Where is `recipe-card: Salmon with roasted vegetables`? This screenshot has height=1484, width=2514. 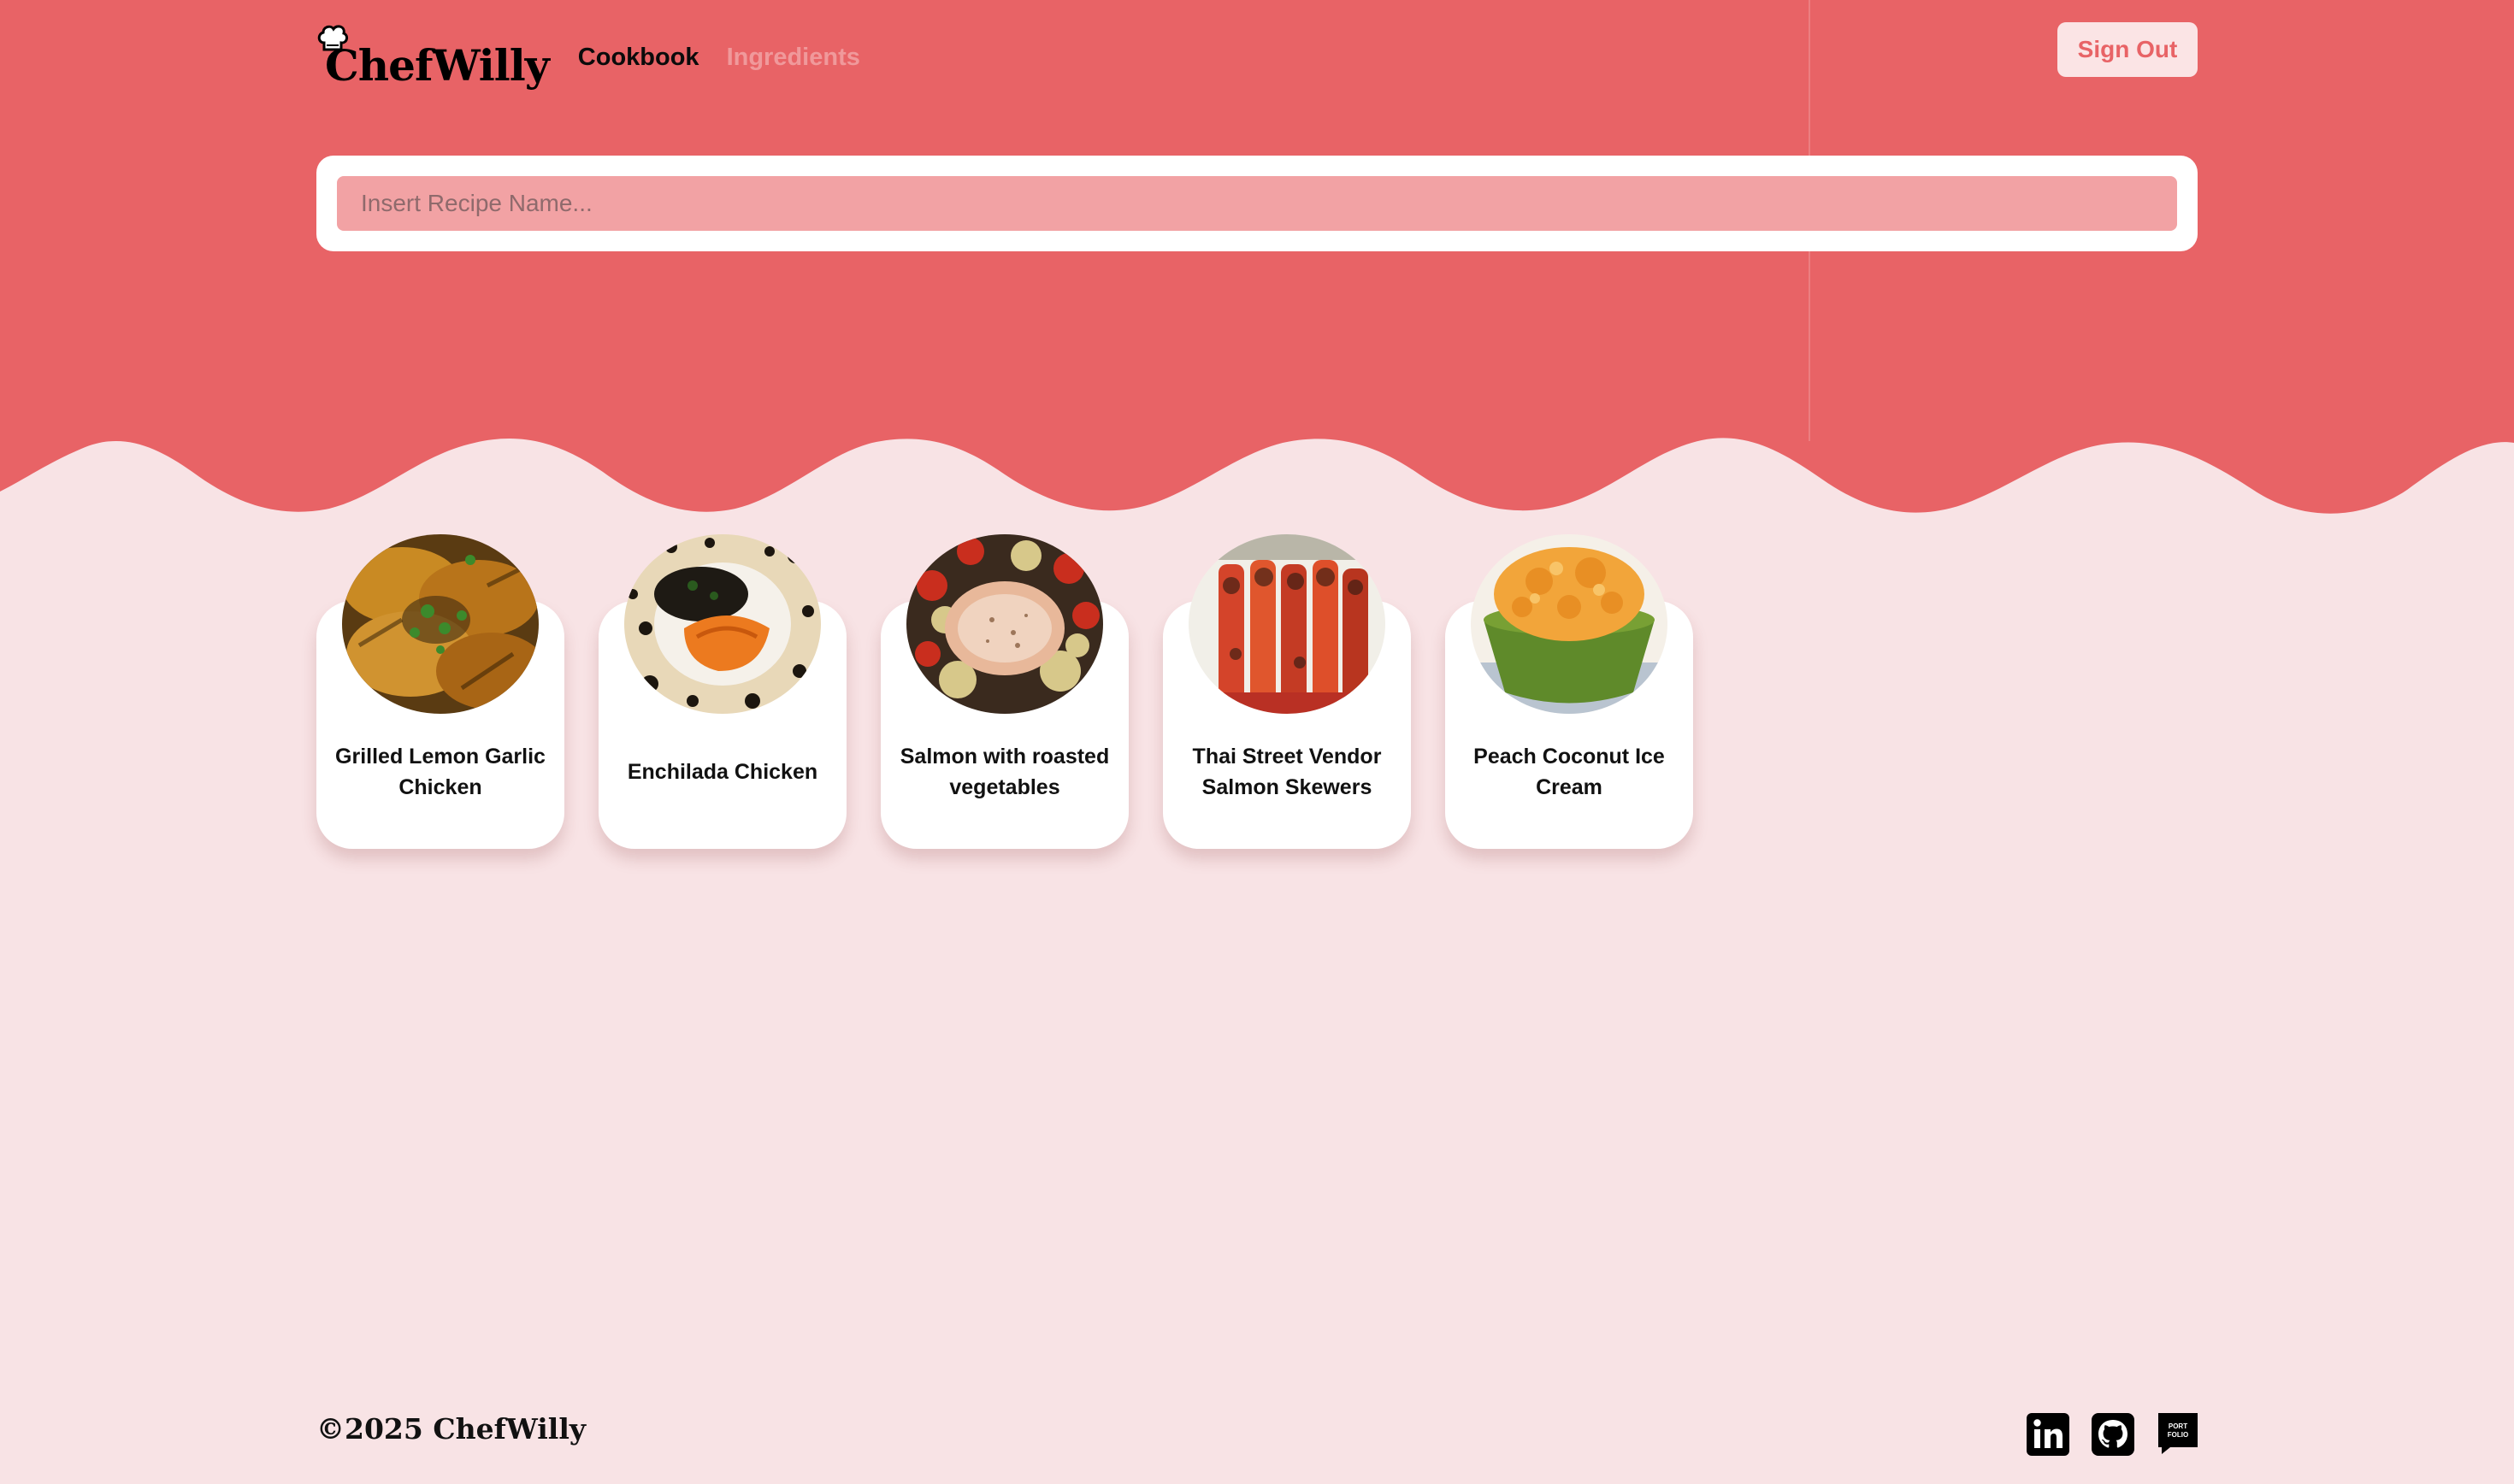
recipe-card: Salmon with roasted vegetables is located at coordinates (1005, 691).